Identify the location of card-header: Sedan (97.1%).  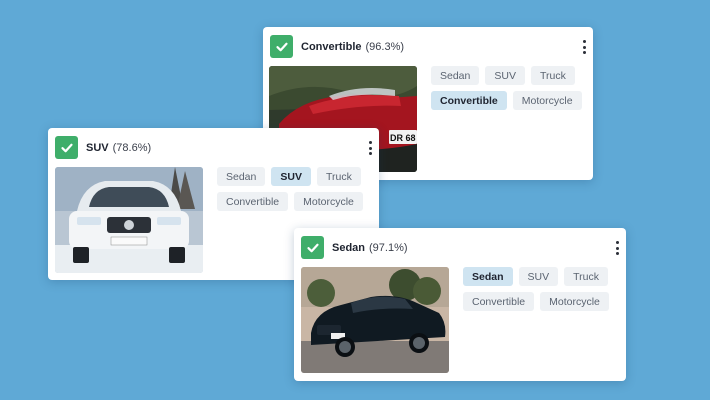
(354, 247).